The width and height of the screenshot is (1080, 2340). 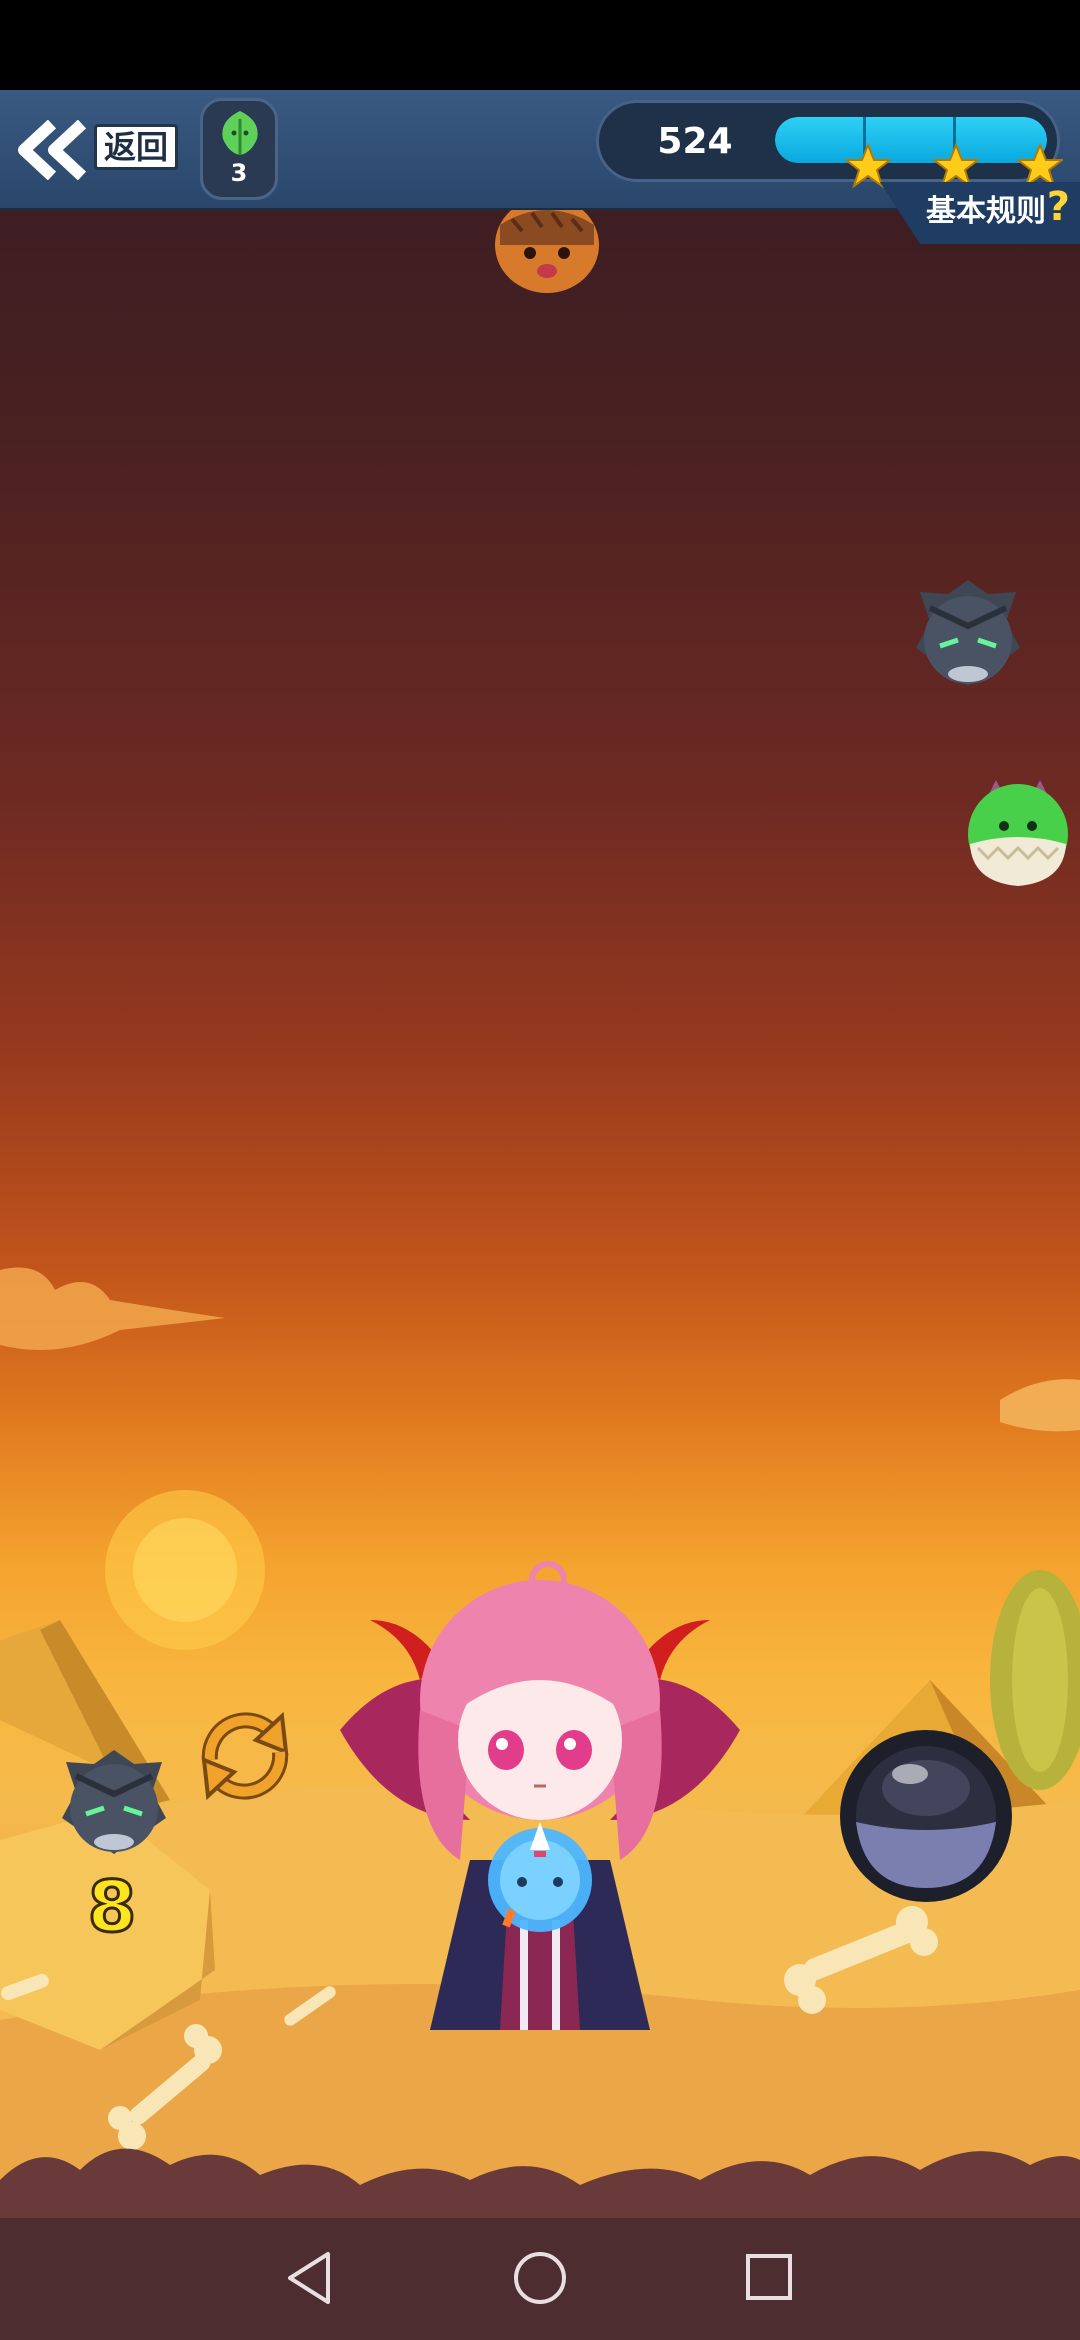 I want to click on next-bubble, so click(x=114, y=1803).